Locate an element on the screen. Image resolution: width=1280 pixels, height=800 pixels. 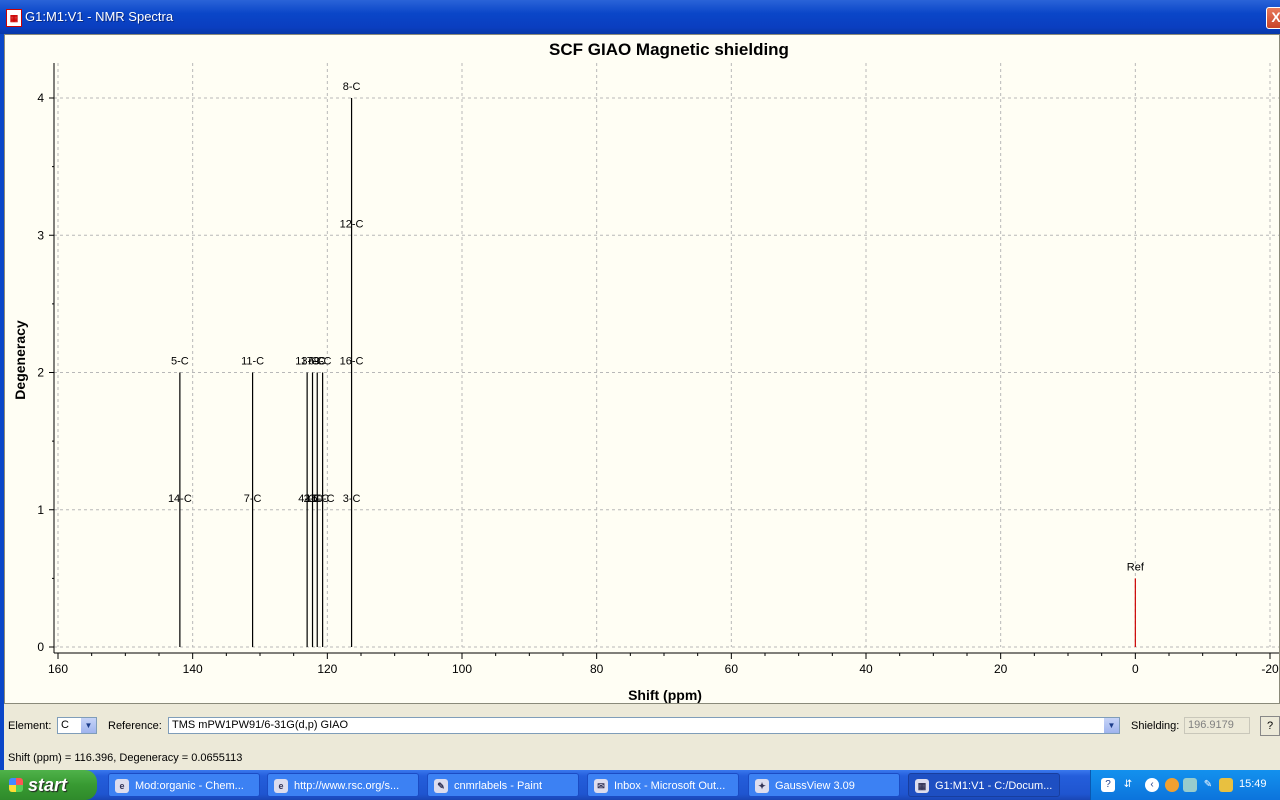
system-tray: ? ⇵ ‹ ✎ 15:49 is located at coordinates (1185, 785).